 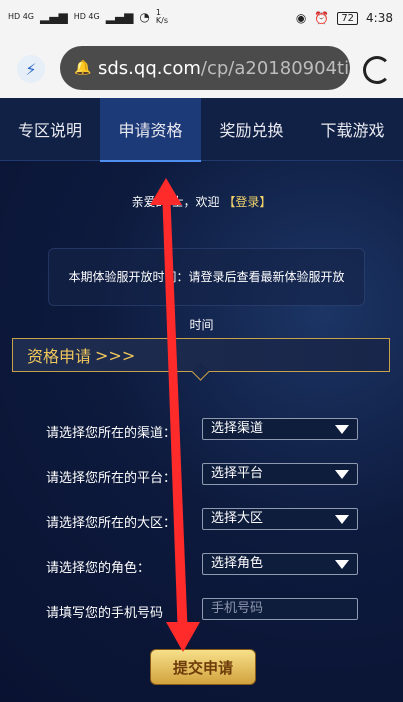 What do you see at coordinates (59, 356) in the screenshot?
I see `section-title: 资格申请` at bounding box center [59, 356].